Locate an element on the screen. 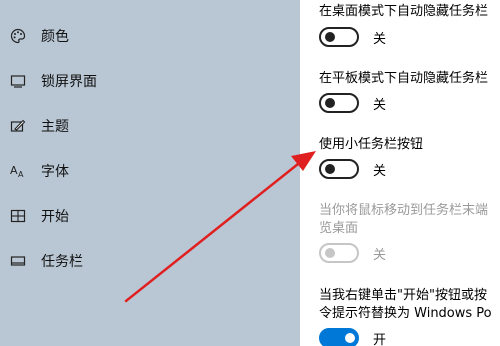 This screenshot has height=346, width=500. start-grid-icon is located at coordinates (18, 216).